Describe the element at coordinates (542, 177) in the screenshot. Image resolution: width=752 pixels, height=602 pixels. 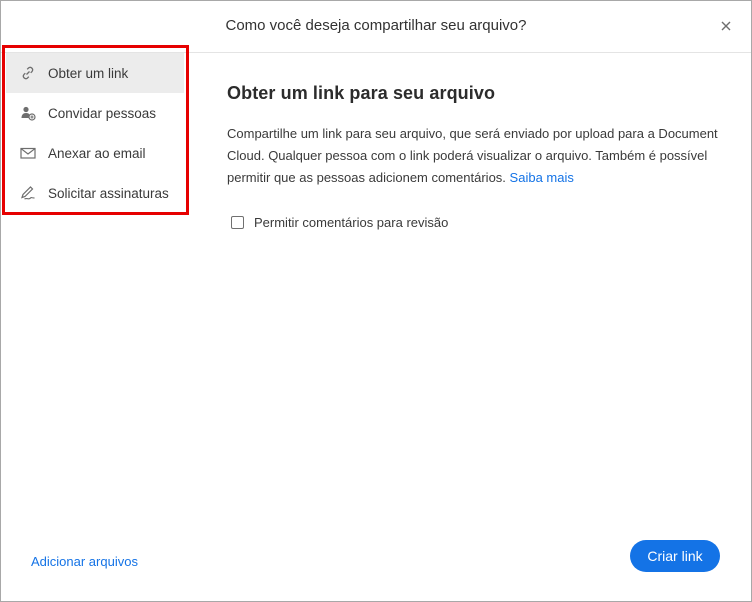
I see `learn-more-link: Saiba mais` at that location.